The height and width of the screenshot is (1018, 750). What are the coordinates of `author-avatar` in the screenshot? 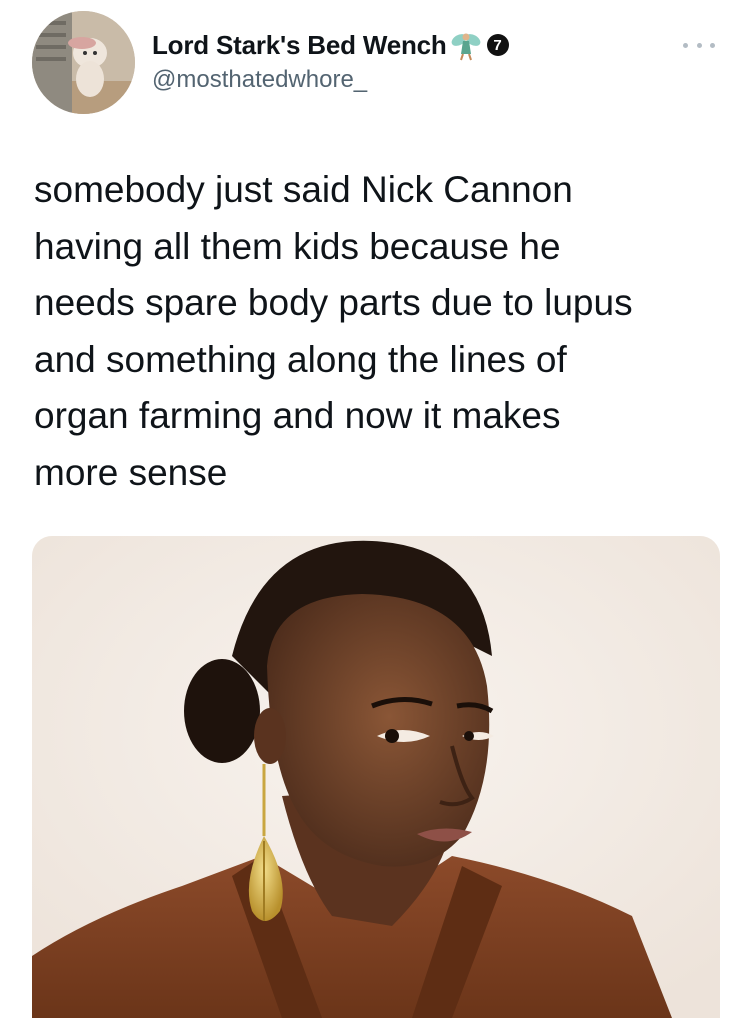 It's located at (83, 62).